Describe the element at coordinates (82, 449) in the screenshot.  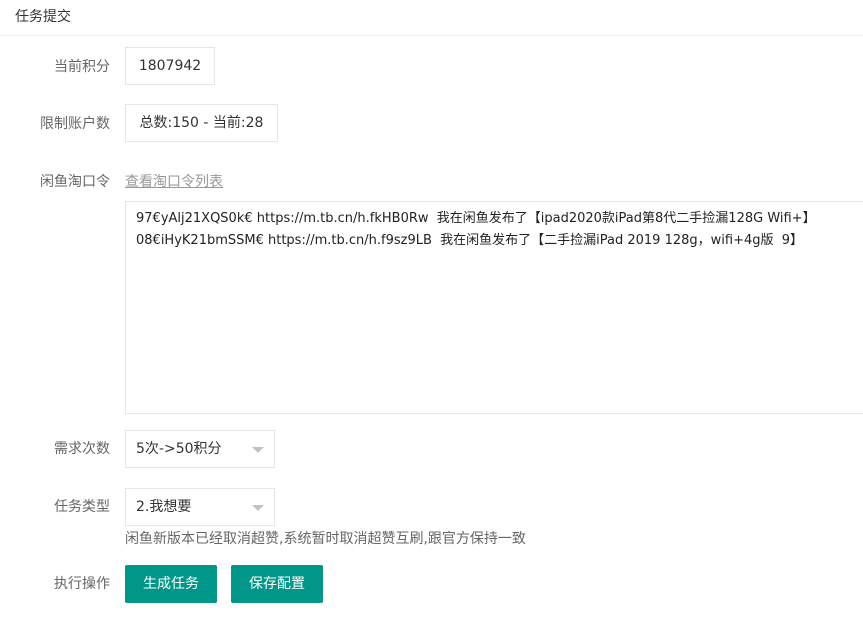
I see `demand-count-label: 需求次数` at that location.